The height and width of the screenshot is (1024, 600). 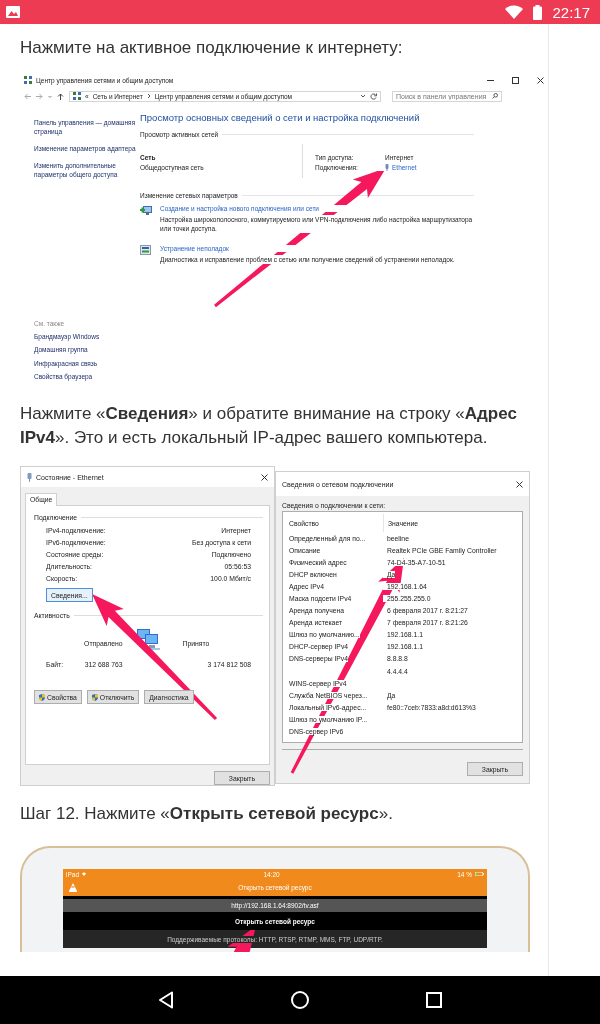 What do you see at coordinates (166, 1000) in the screenshot?
I see `back-icon` at bounding box center [166, 1000].